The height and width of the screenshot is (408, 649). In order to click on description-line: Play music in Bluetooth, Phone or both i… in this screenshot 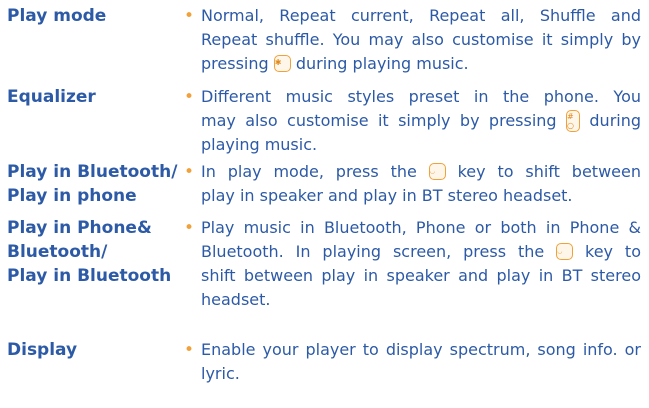, I will do `click(421, 227)`.